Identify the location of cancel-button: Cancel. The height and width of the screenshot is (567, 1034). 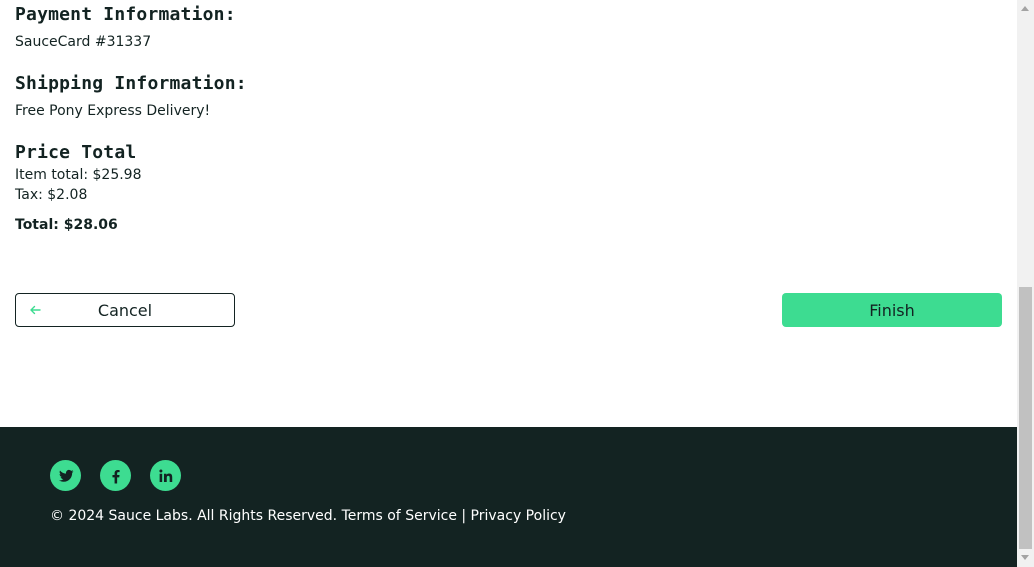
(125, 310).